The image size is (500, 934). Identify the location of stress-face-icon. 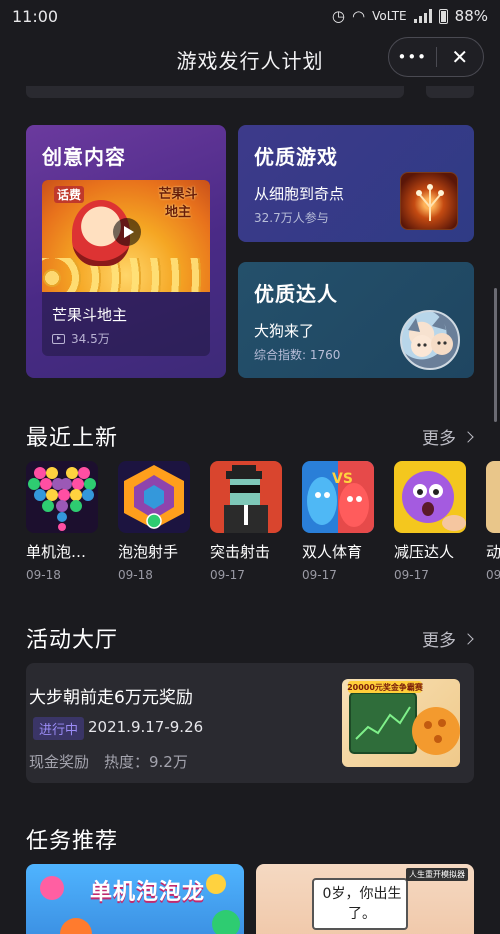
(430, 497).